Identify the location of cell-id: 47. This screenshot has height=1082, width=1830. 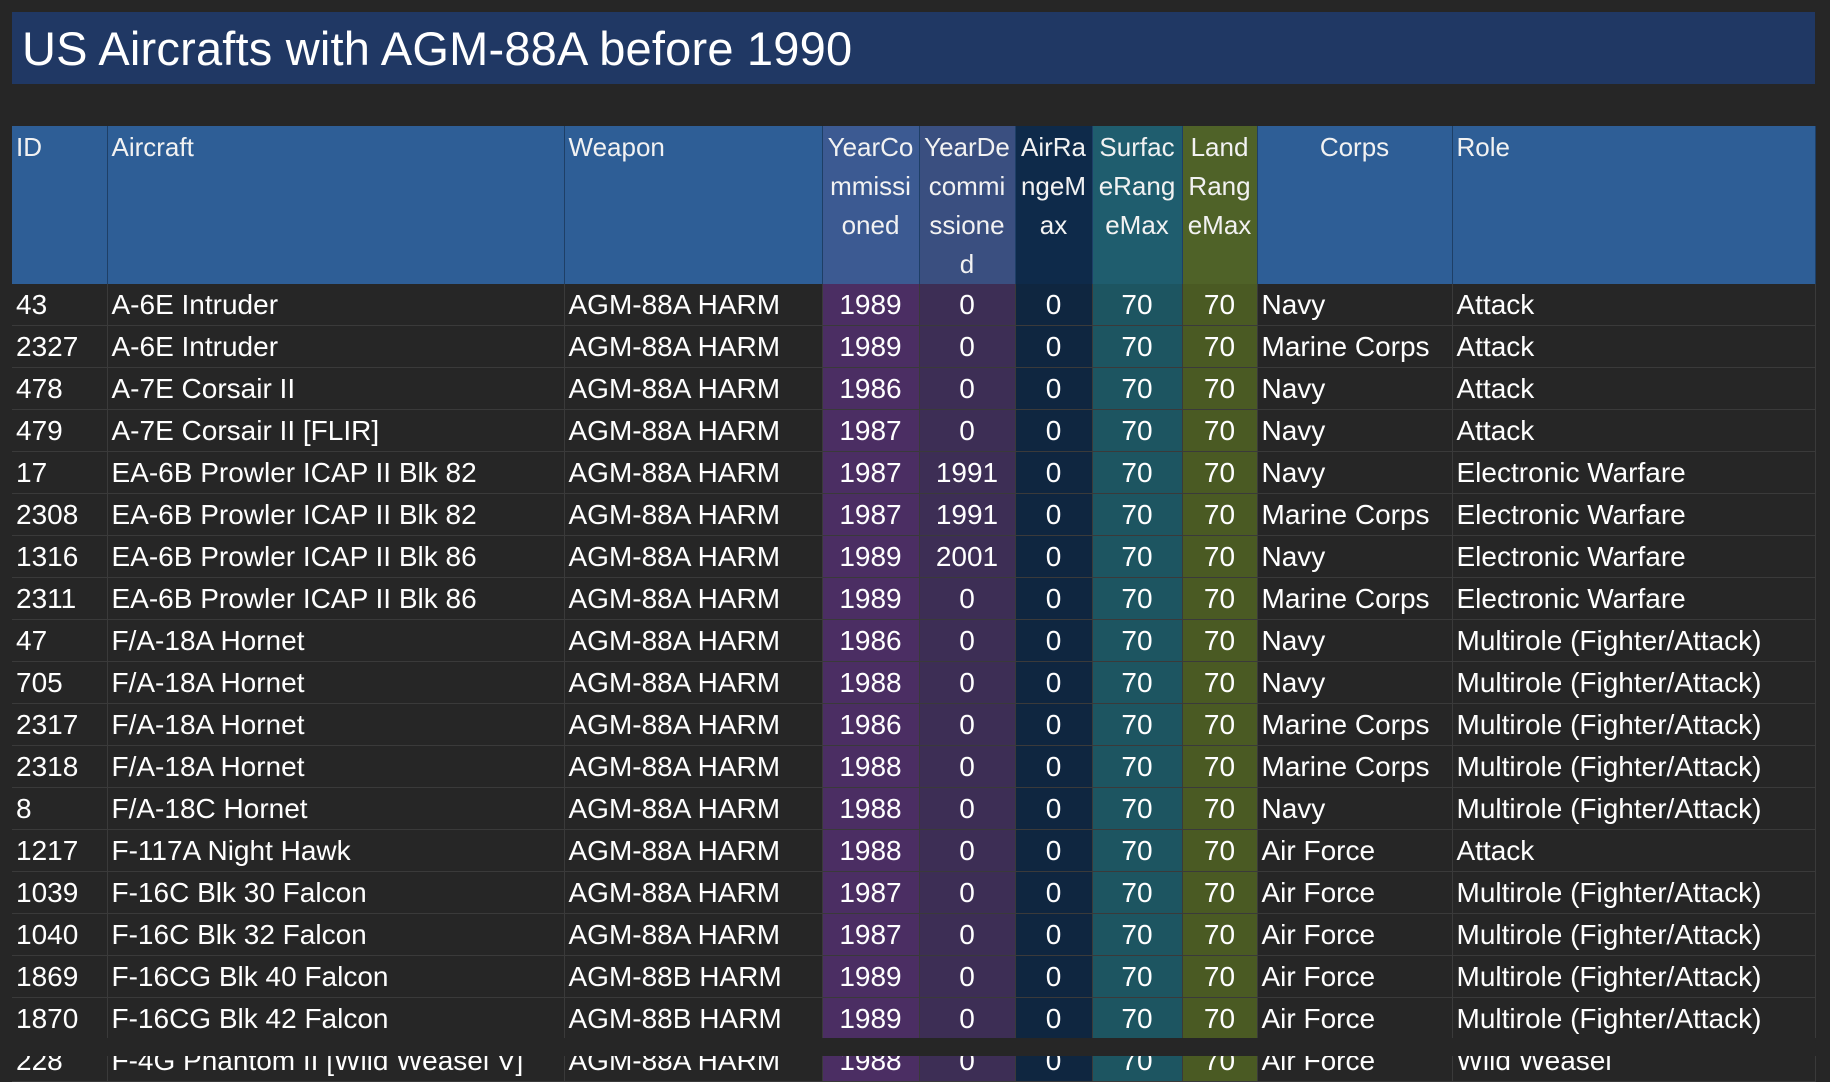
(60, 640).